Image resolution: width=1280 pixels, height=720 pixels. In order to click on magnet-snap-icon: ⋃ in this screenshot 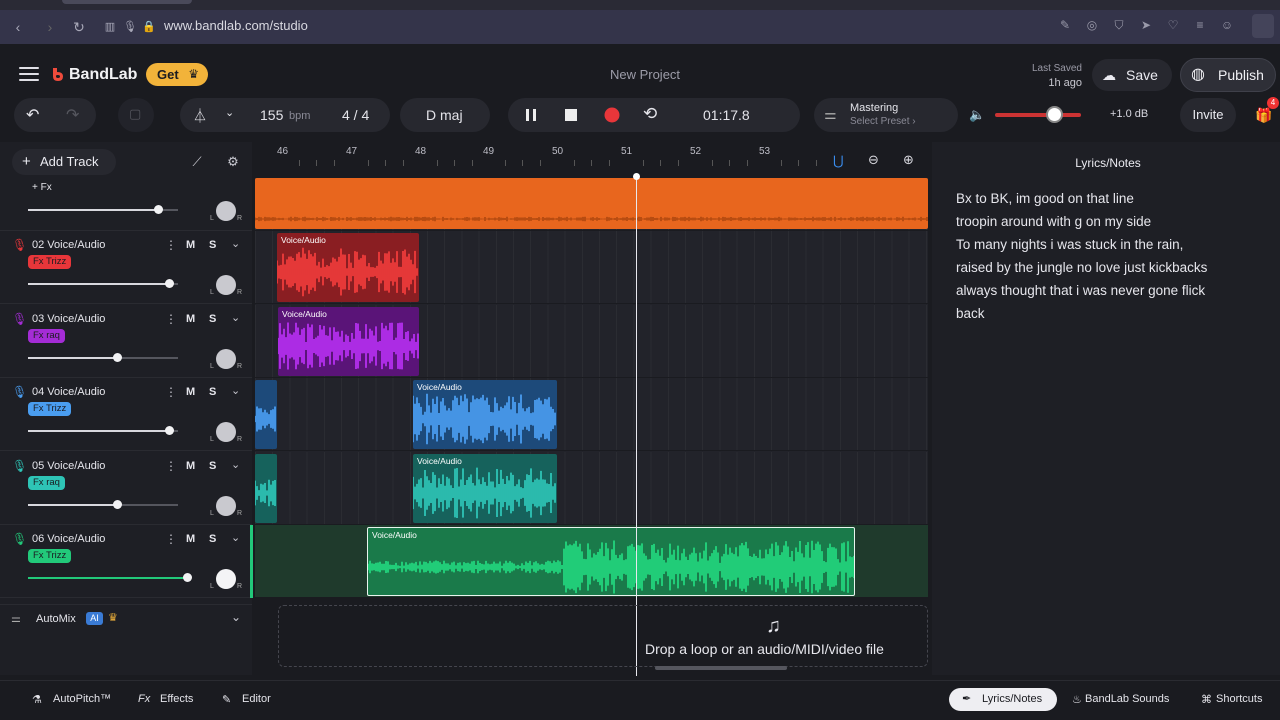, I will do `click(838, 161)`.